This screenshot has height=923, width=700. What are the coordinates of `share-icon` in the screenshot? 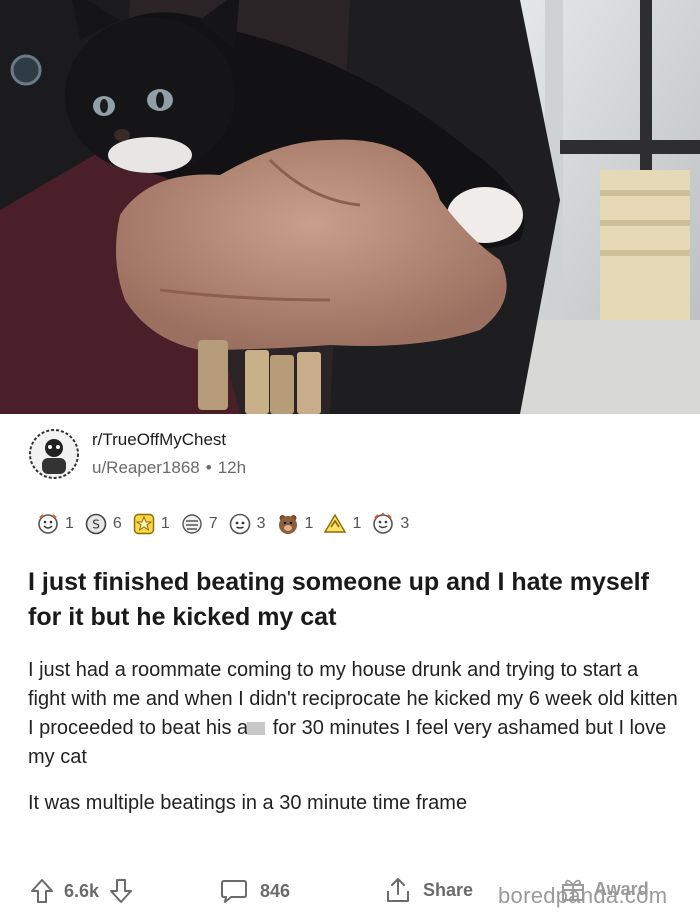 It's located at (398, 890).